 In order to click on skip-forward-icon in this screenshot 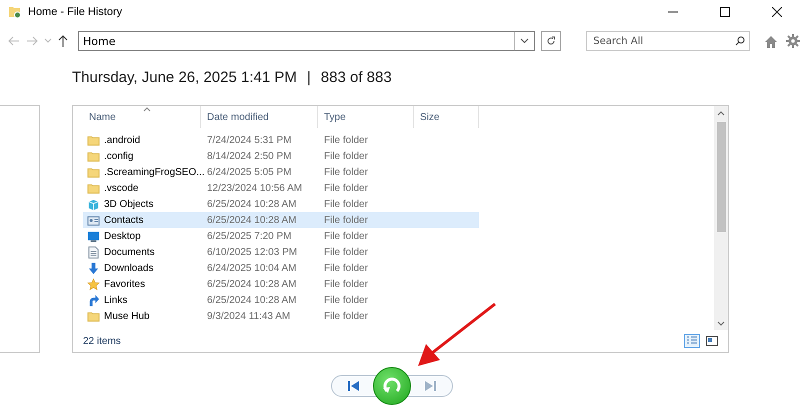, I will do `click(430, 386)`.